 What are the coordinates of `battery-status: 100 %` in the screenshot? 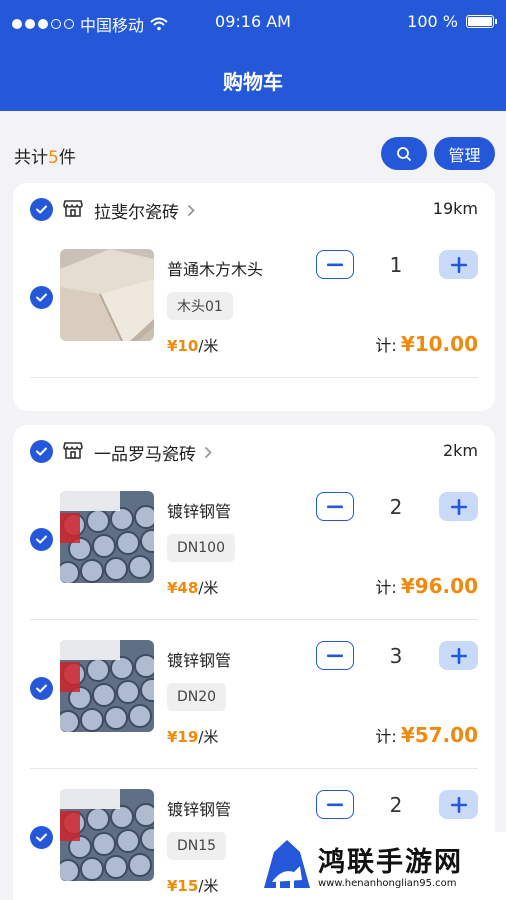 It's located at (452, 21).